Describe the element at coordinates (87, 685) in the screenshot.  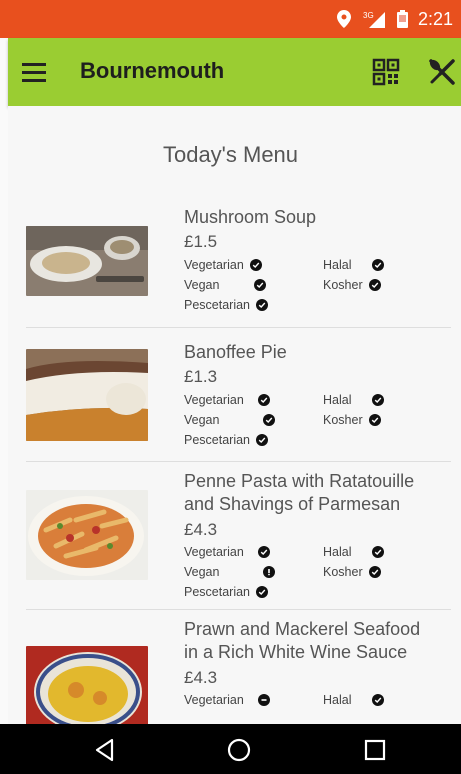
I see `prawn-seafood-image` at that location.